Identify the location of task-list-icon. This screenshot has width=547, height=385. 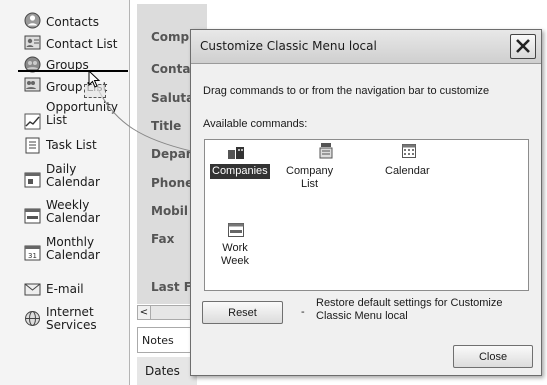
(32, 145).